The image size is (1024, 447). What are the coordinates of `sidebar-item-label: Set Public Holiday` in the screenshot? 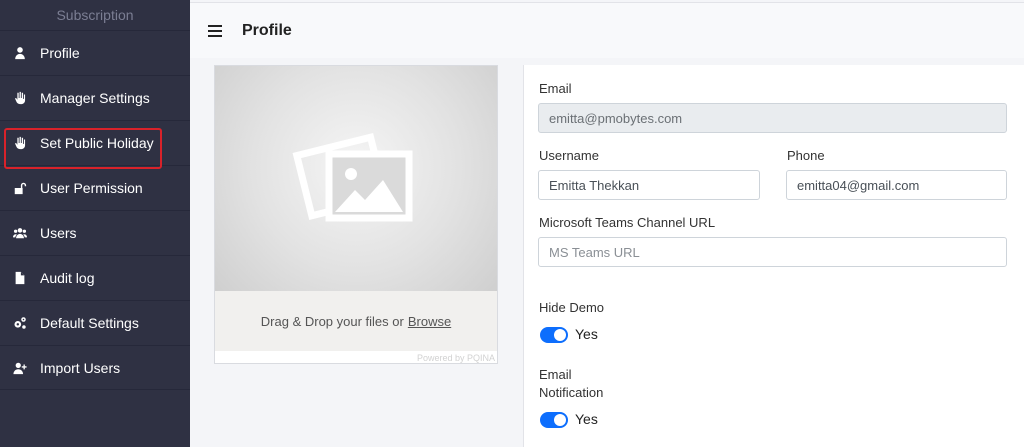 It's located at (97, 143).